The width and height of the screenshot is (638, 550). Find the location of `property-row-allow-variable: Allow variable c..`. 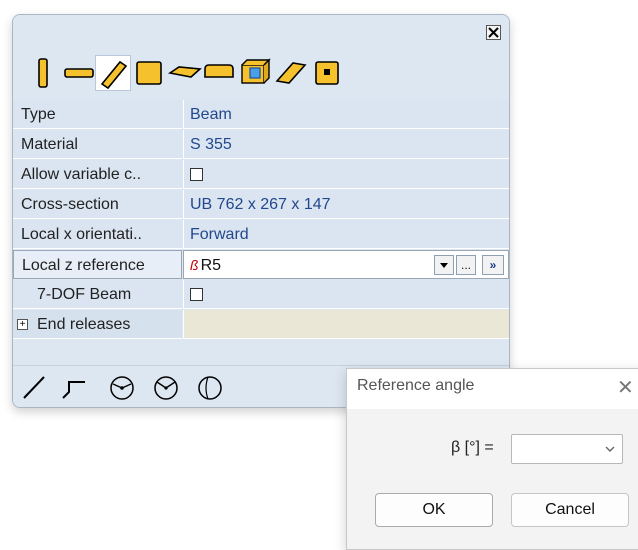

property-row-allow-variable: Allow variable c.. is located at coordinates (261, 175).